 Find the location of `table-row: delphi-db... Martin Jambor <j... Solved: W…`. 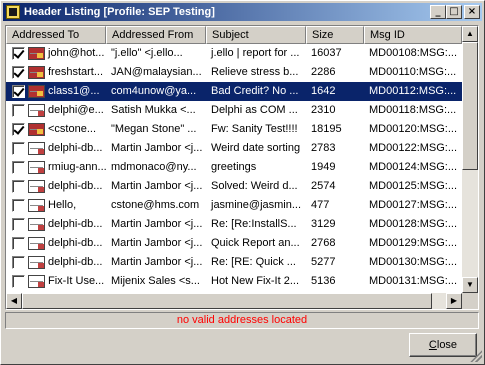

table-row: delphi-db... Martin Jambor <j... Solved: W… is located at coordinates (234, 186).